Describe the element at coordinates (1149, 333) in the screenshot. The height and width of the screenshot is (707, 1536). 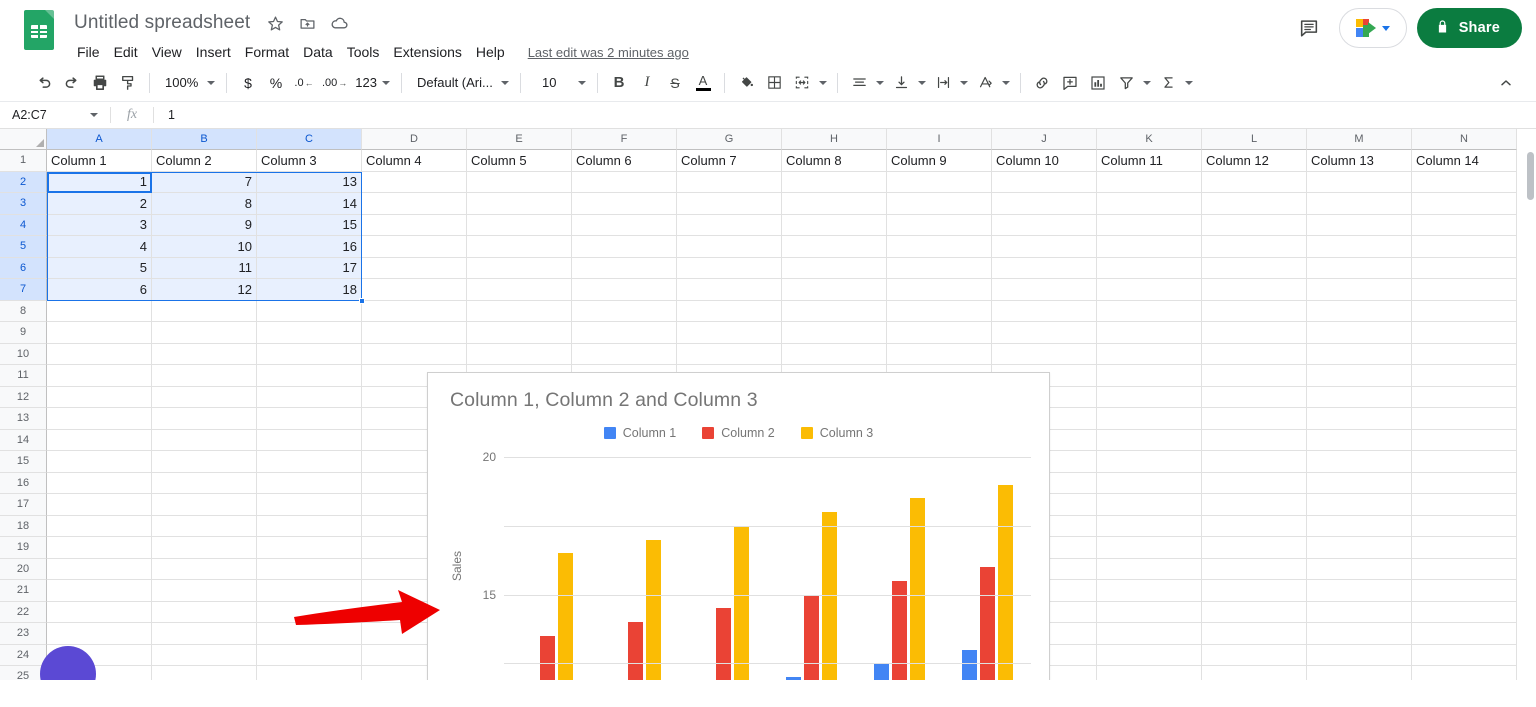
I see `cell-K9` at that location.